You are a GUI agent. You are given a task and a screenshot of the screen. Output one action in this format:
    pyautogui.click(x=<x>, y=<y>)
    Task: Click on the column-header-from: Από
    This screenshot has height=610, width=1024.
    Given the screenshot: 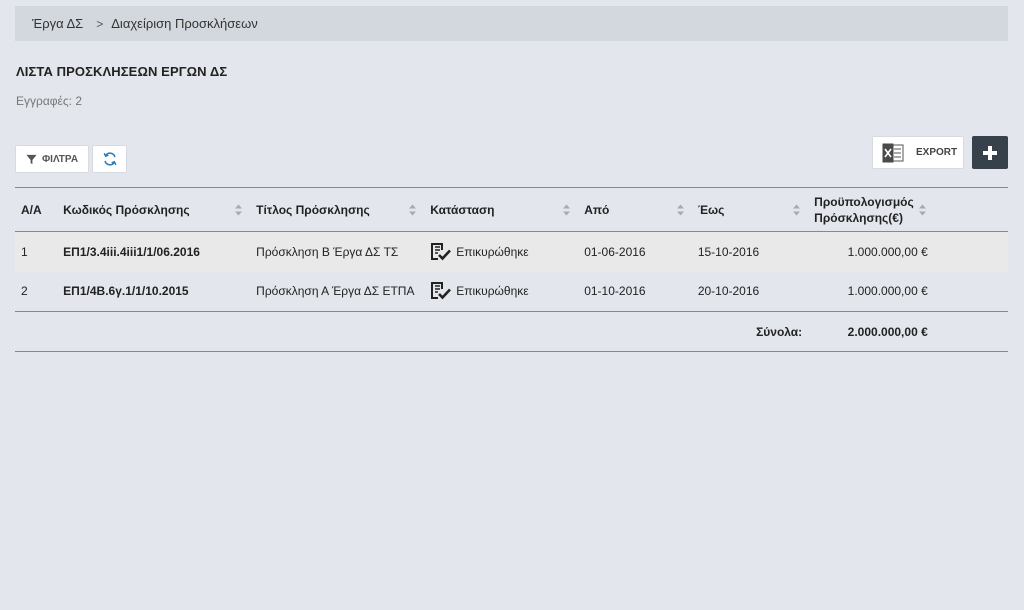 What is the action you would take?
    pyautogui.click(x=635, y=209)
    